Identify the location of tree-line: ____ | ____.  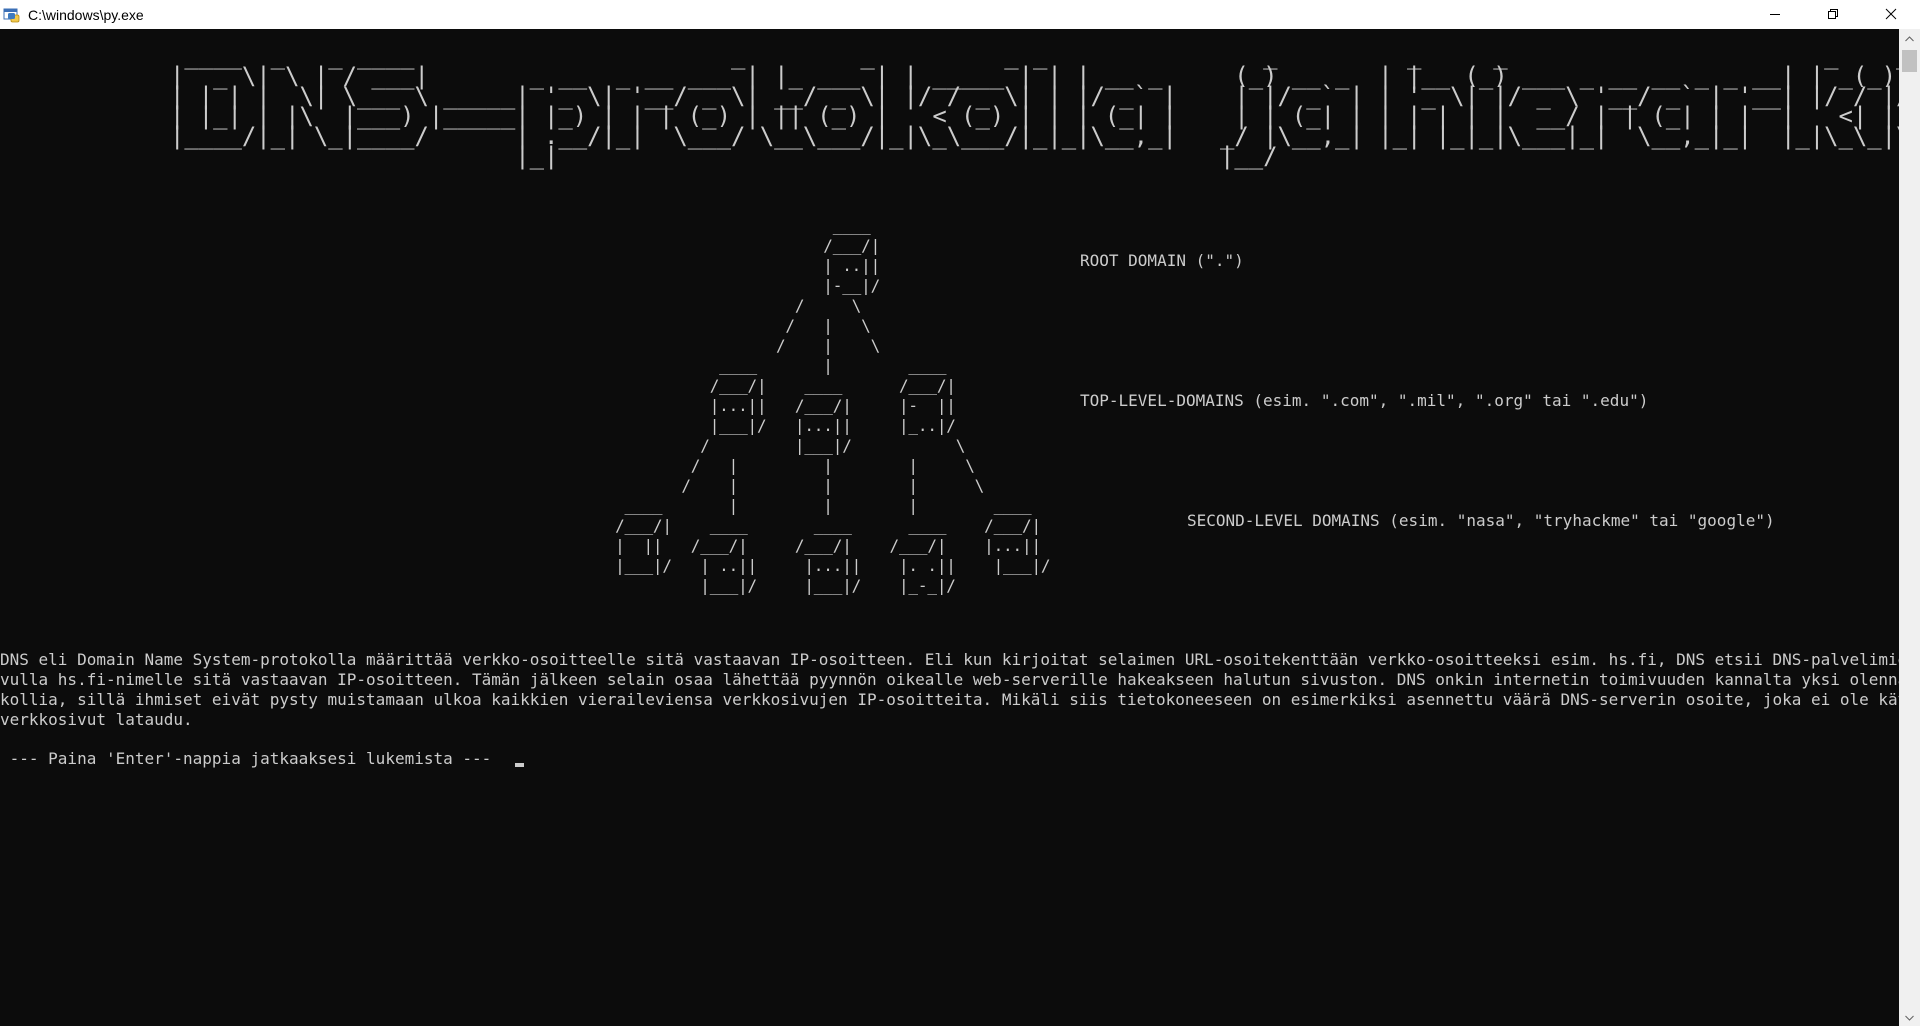
(473, 365).